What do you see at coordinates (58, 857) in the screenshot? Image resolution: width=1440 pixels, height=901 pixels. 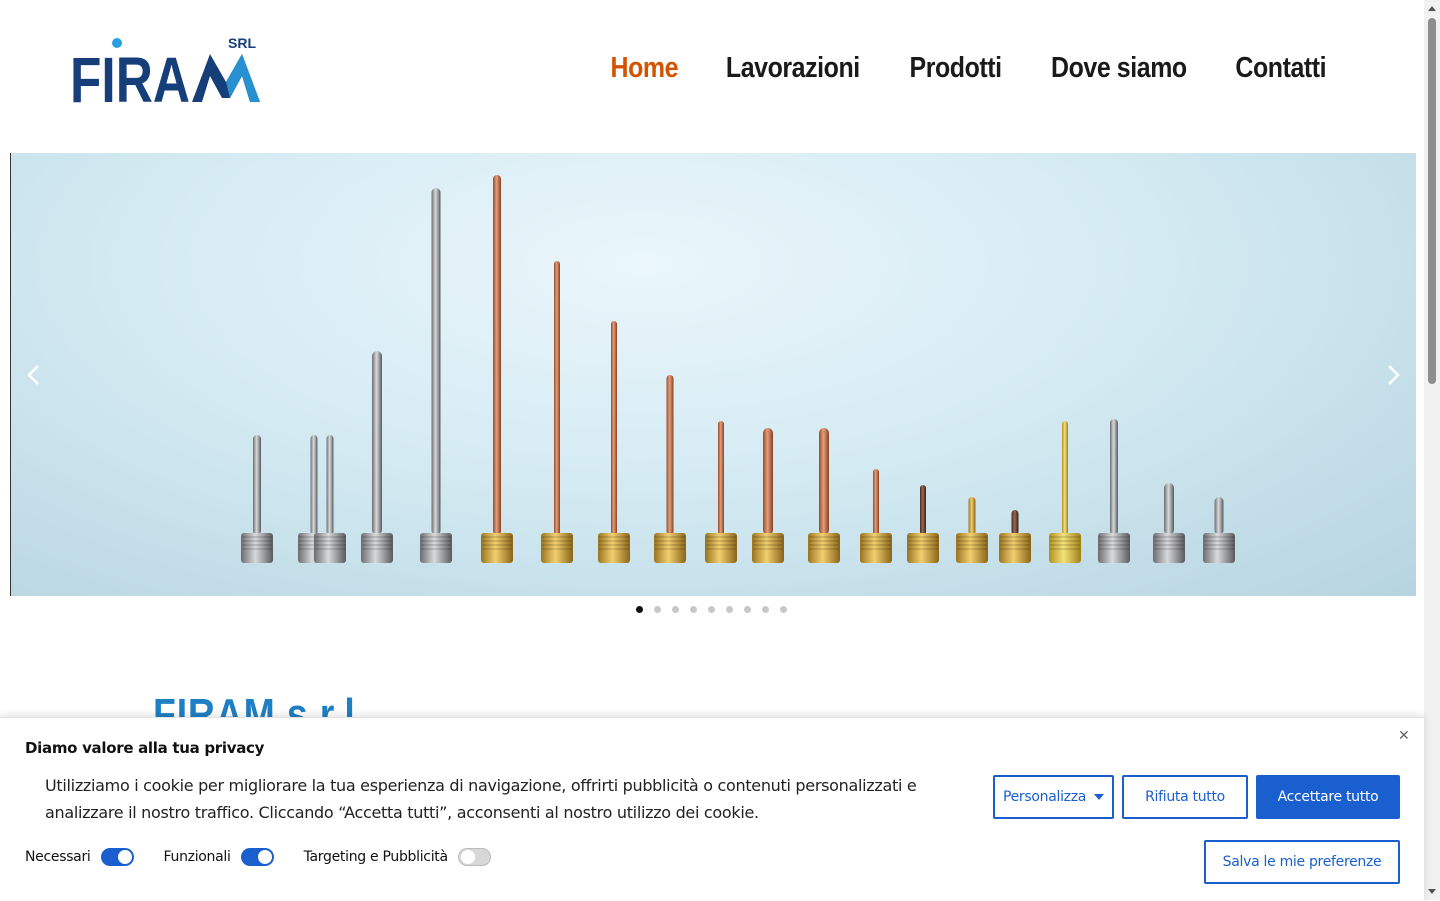 I see `toggle-label: Necessari` at bounding box center [58, 857].